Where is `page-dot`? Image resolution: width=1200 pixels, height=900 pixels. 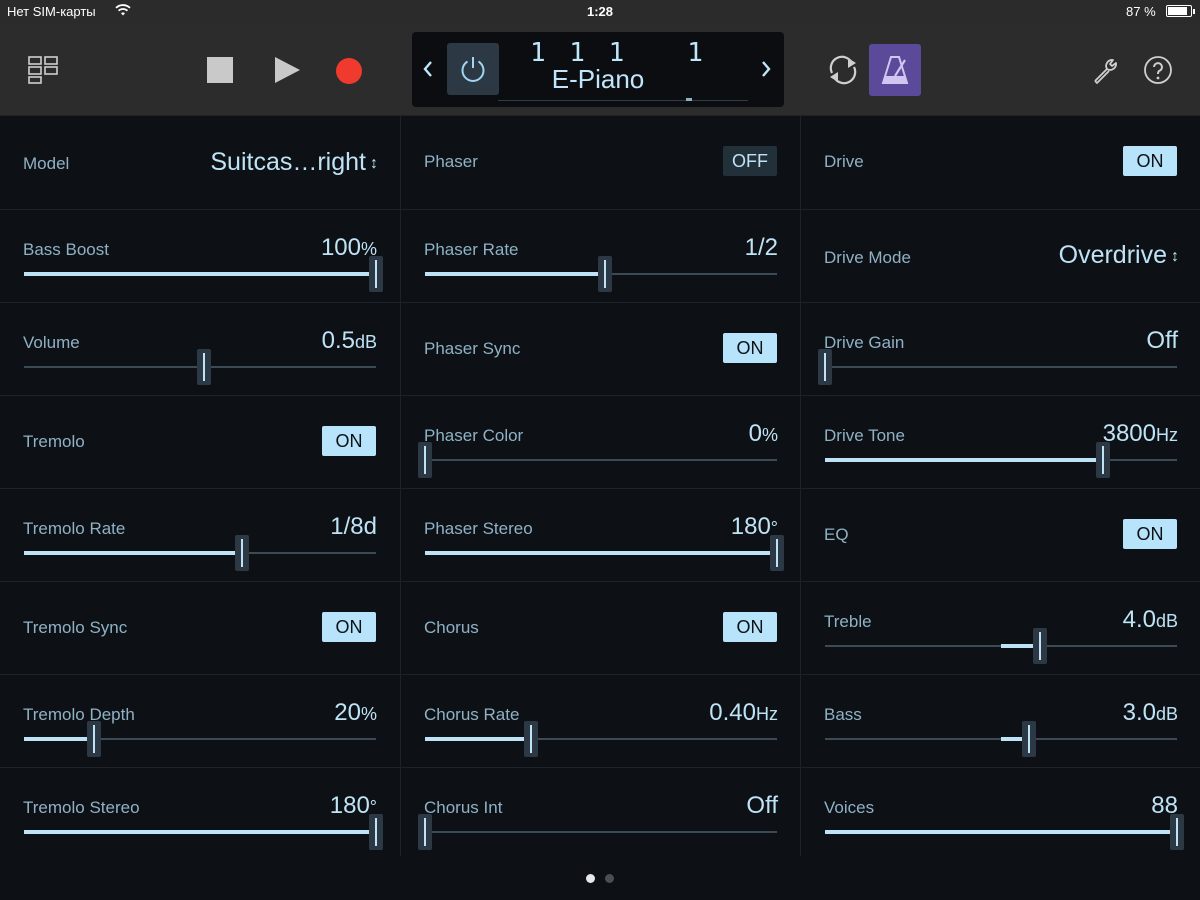 page-dot is located at coordinates (609, 878).